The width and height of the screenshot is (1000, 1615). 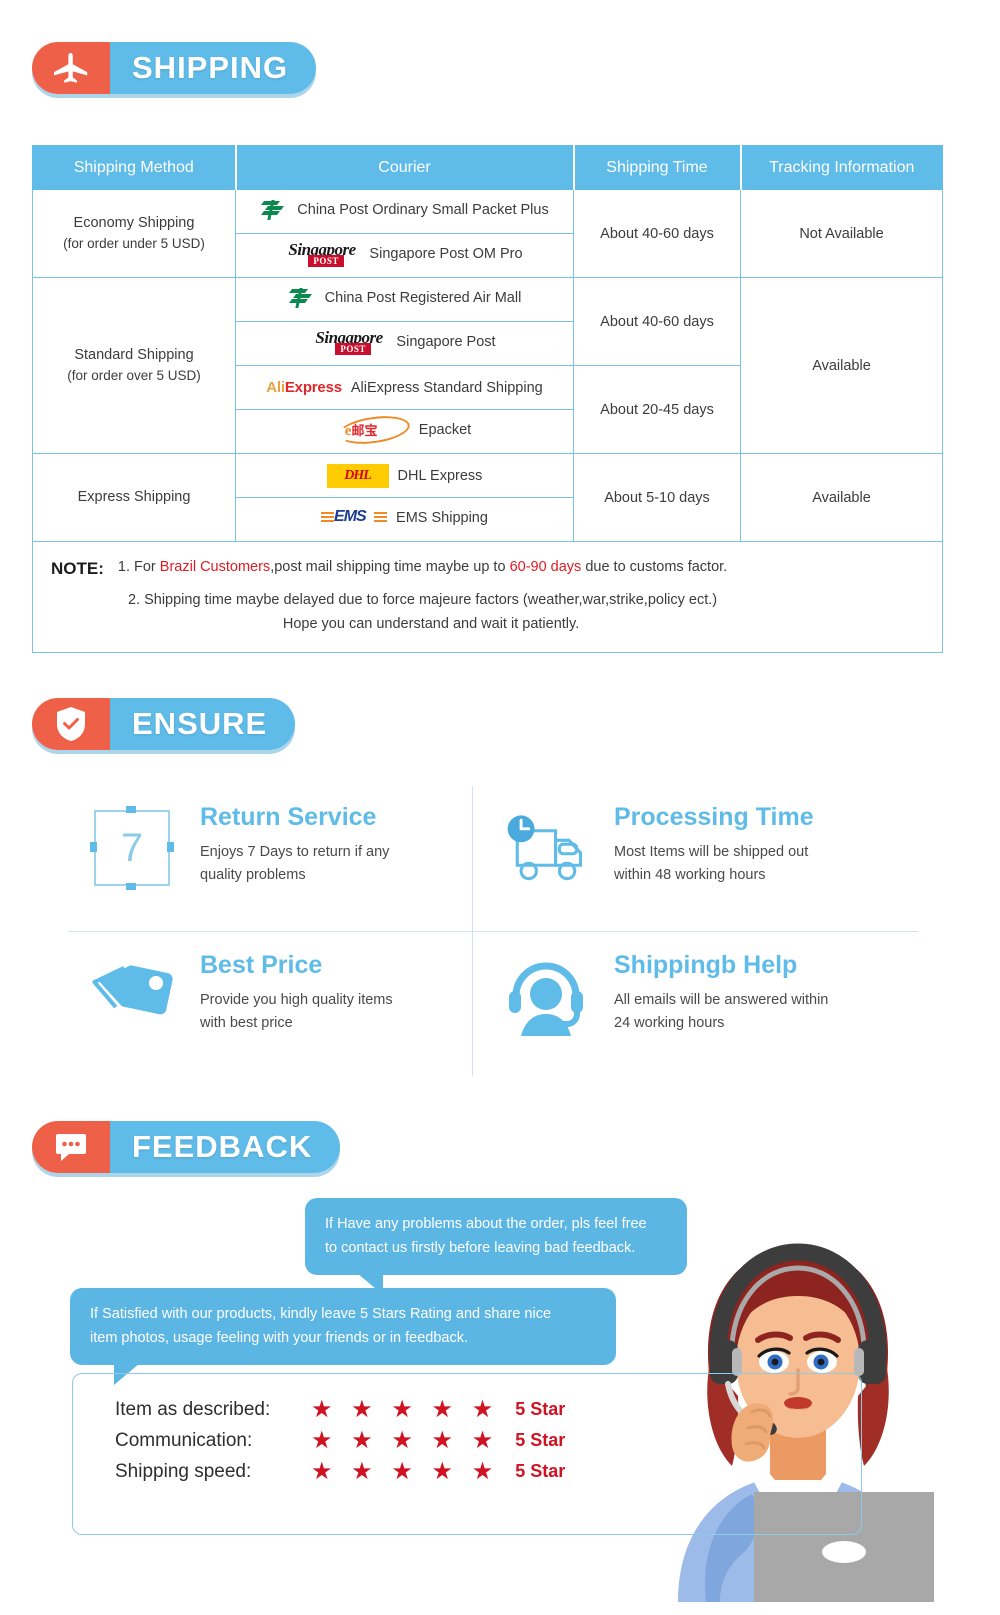 What do you see at coordinates (690, 874) in the screenshot?
I see `ensure-desc-line2: within 48 working hours` at bounding box center [690, 874].